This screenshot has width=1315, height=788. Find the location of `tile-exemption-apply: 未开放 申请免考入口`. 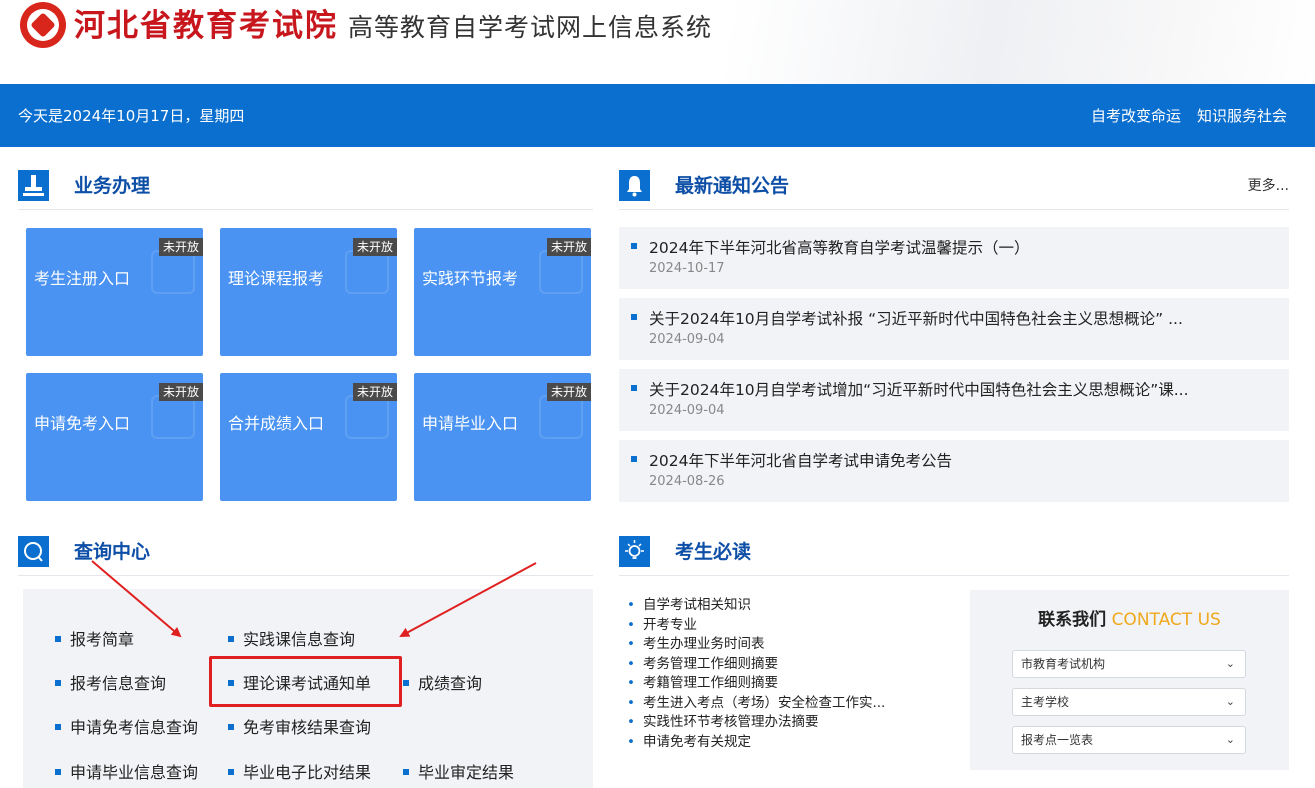

tile-exemption-apply: 未开放 申请免考入口 is located at coordinates (114, 437).